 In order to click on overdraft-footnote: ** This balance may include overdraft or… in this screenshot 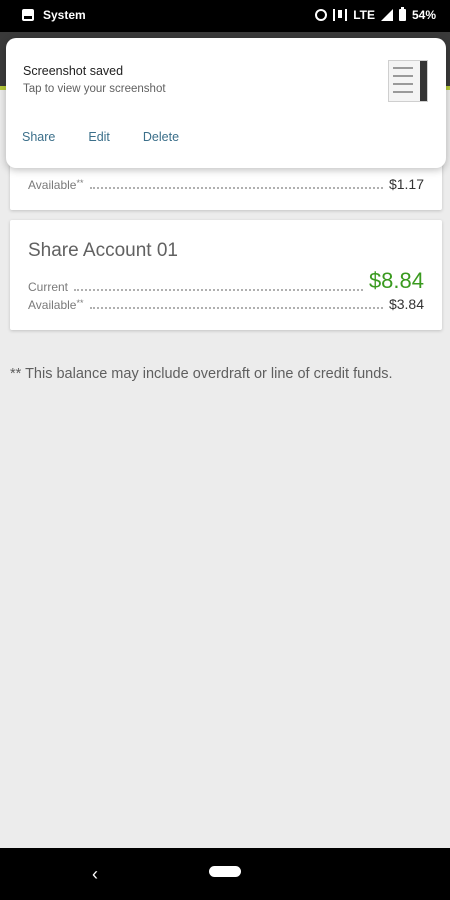, I will do `click(201, 374)`.